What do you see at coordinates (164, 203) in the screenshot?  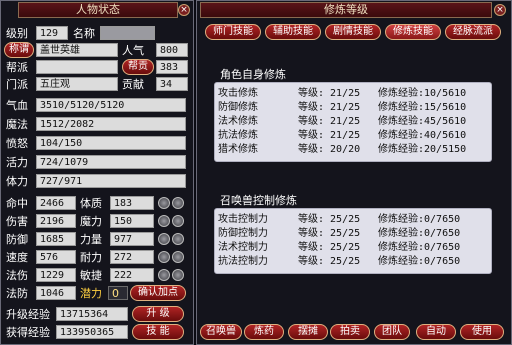 I see `plus-constitution-icon` at bounding box center [164, 203].